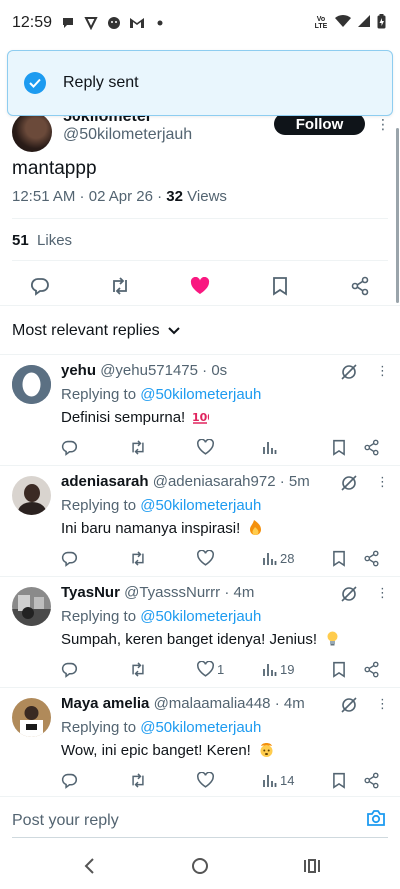 This screenshot has height=889, width=400. What do you see at coordinates (221, 669) in the screenshot?
I see `like-count: 1` at bounding box center [221, 669].